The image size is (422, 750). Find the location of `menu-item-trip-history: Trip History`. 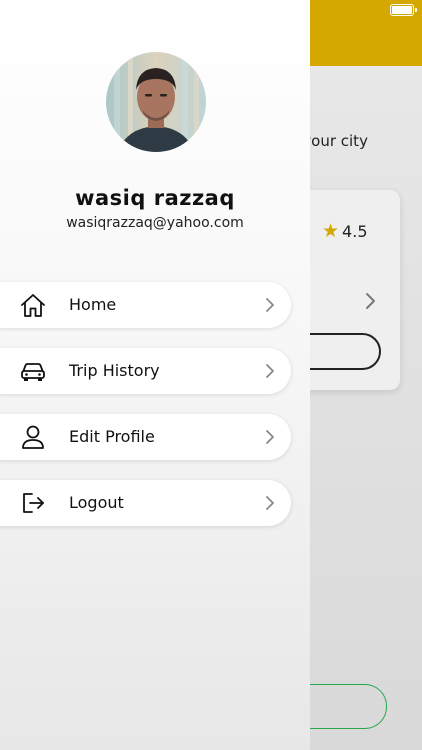

menu-item-trip-history: Trip History is located at coordinates (145, 371).